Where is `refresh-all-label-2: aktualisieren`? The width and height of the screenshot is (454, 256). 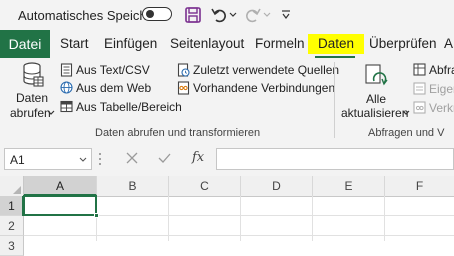 refresh-all-label-2: aktualisieren is located at coordinates (374, 113).